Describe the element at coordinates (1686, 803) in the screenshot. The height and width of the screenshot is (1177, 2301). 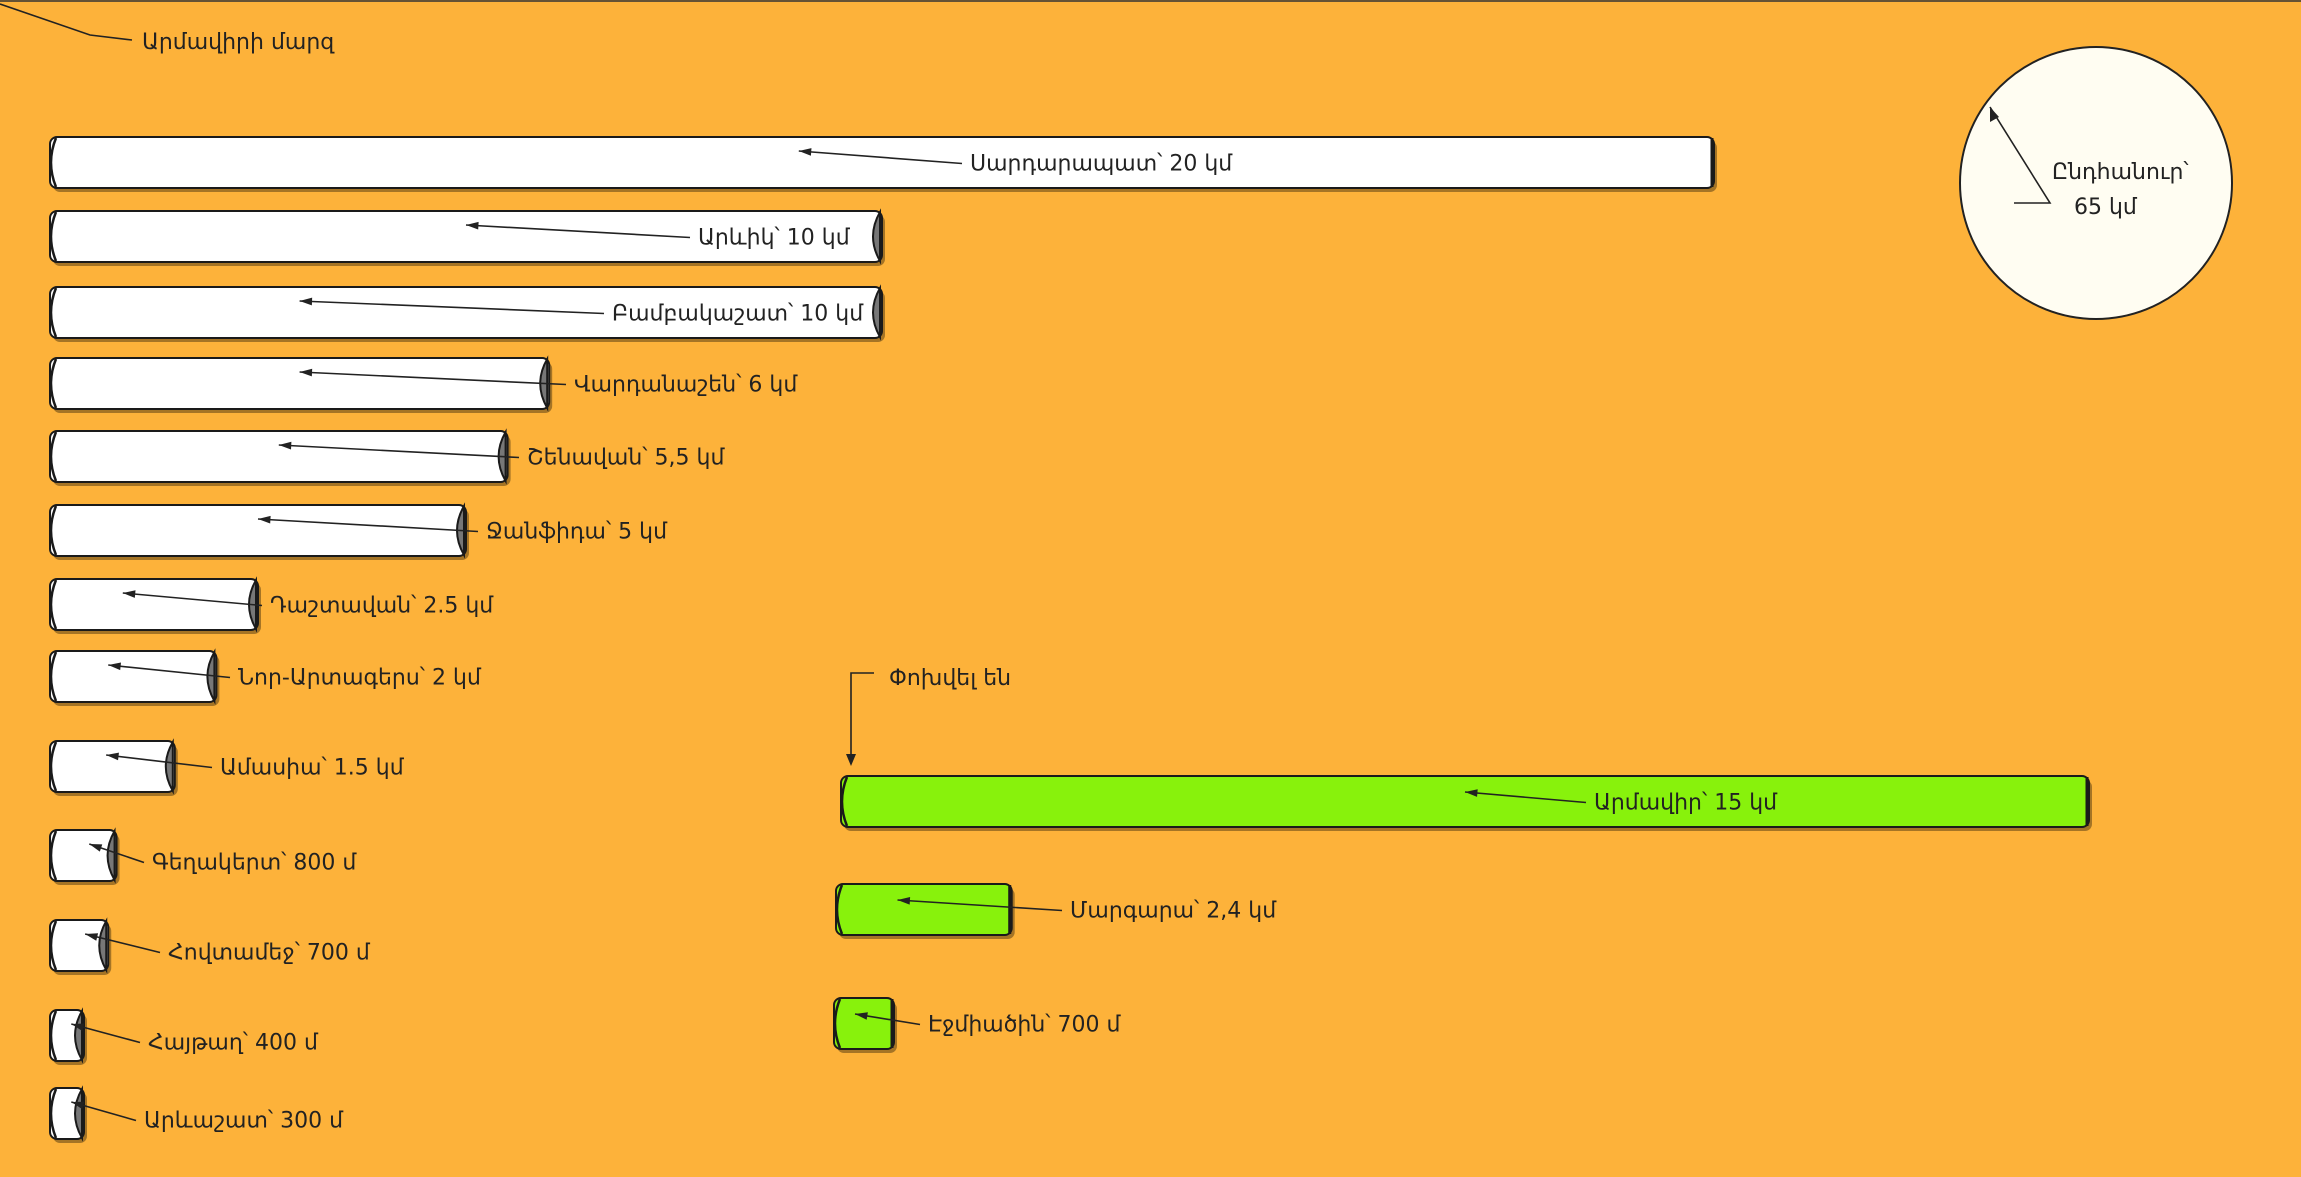
I see `green-pipe-label: Արմավիր՝ 15 կմ` at that location.